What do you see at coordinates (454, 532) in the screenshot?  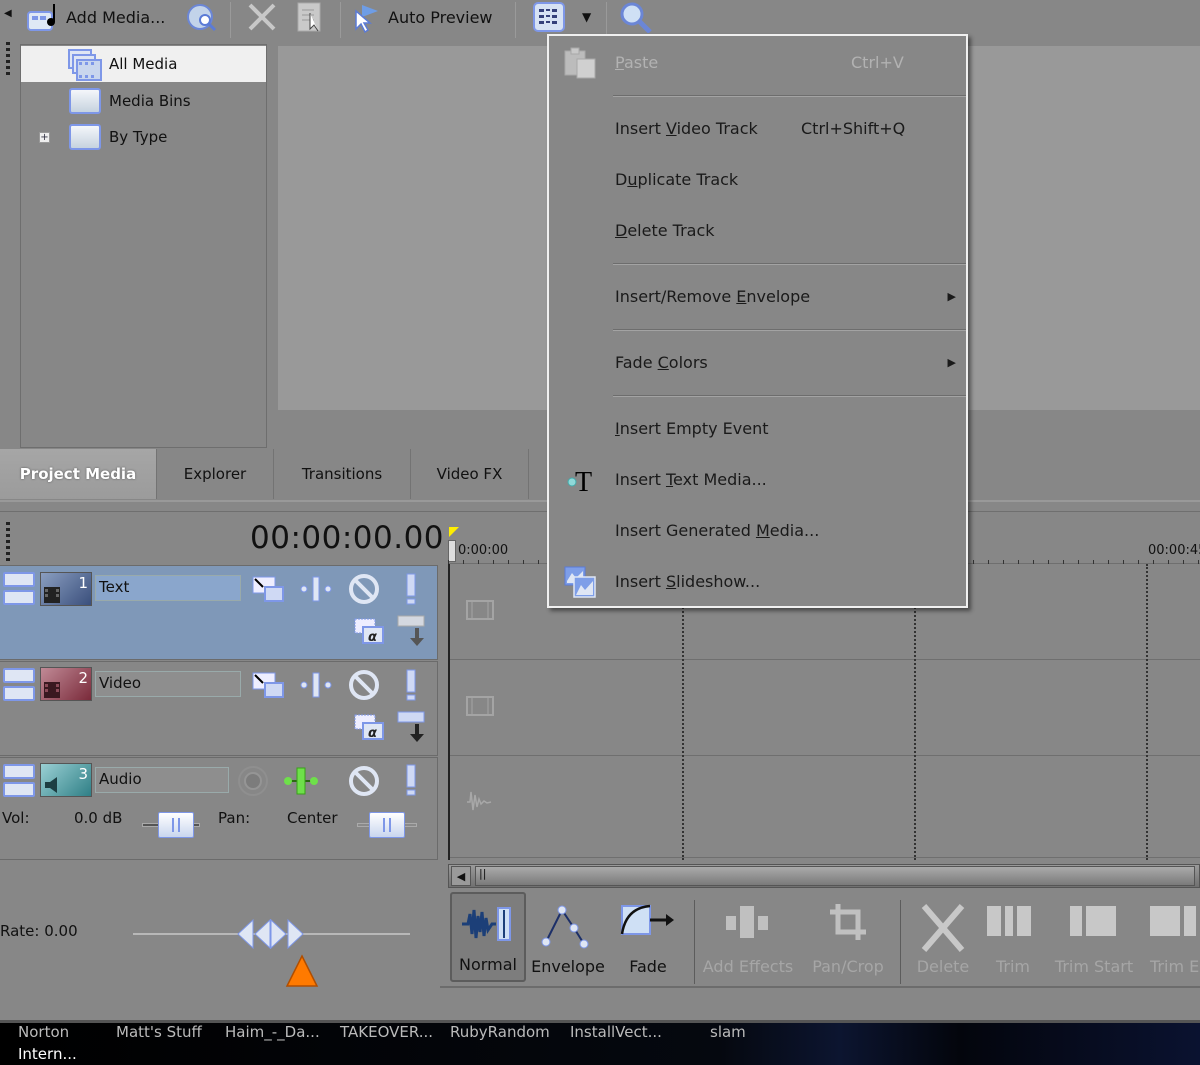 I see `loop-region-marker-icon` at bounding box center [454, 532].